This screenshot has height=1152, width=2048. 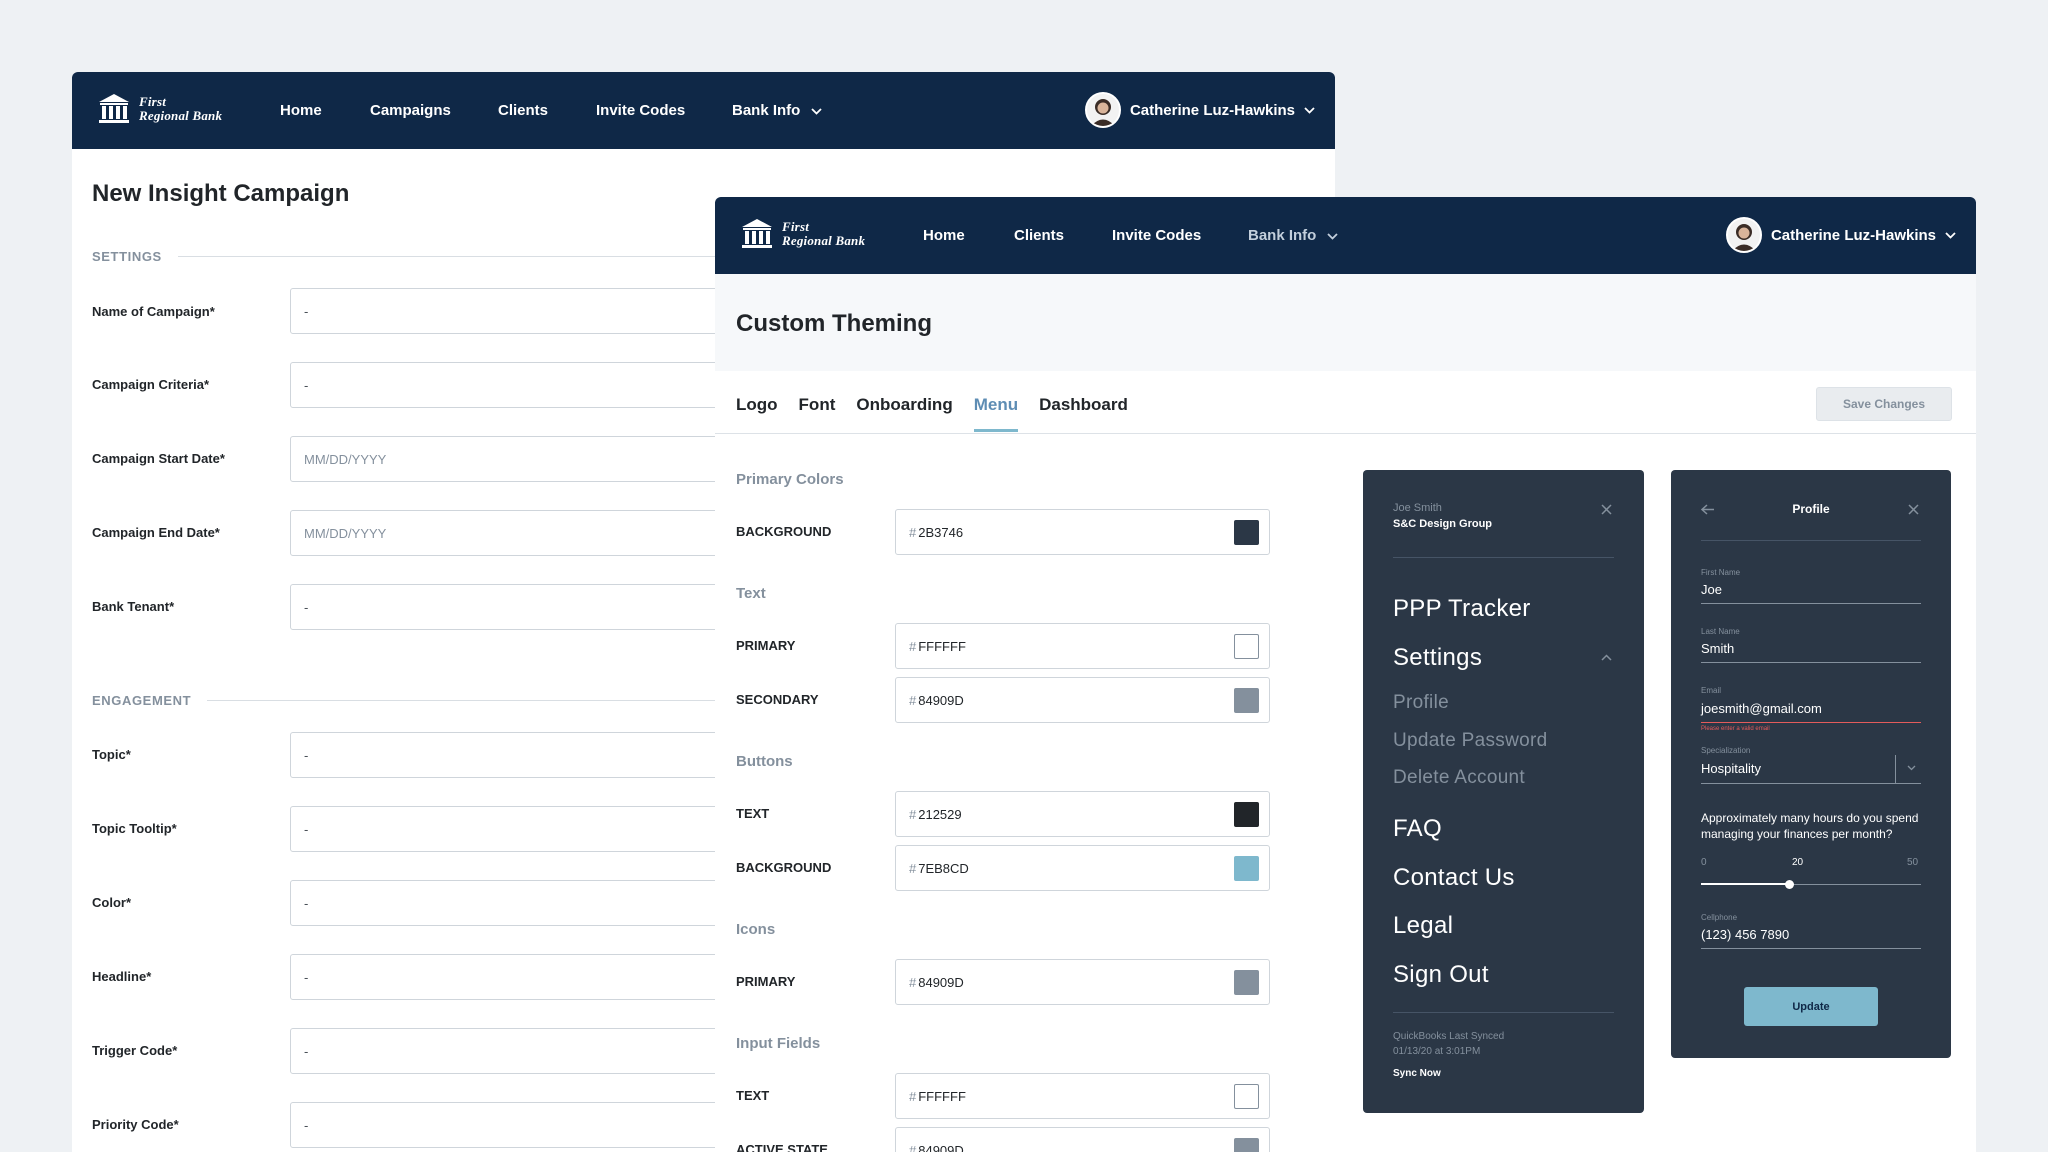 I want to click on first-name-field: Joe, so click(x=1711, y=589).